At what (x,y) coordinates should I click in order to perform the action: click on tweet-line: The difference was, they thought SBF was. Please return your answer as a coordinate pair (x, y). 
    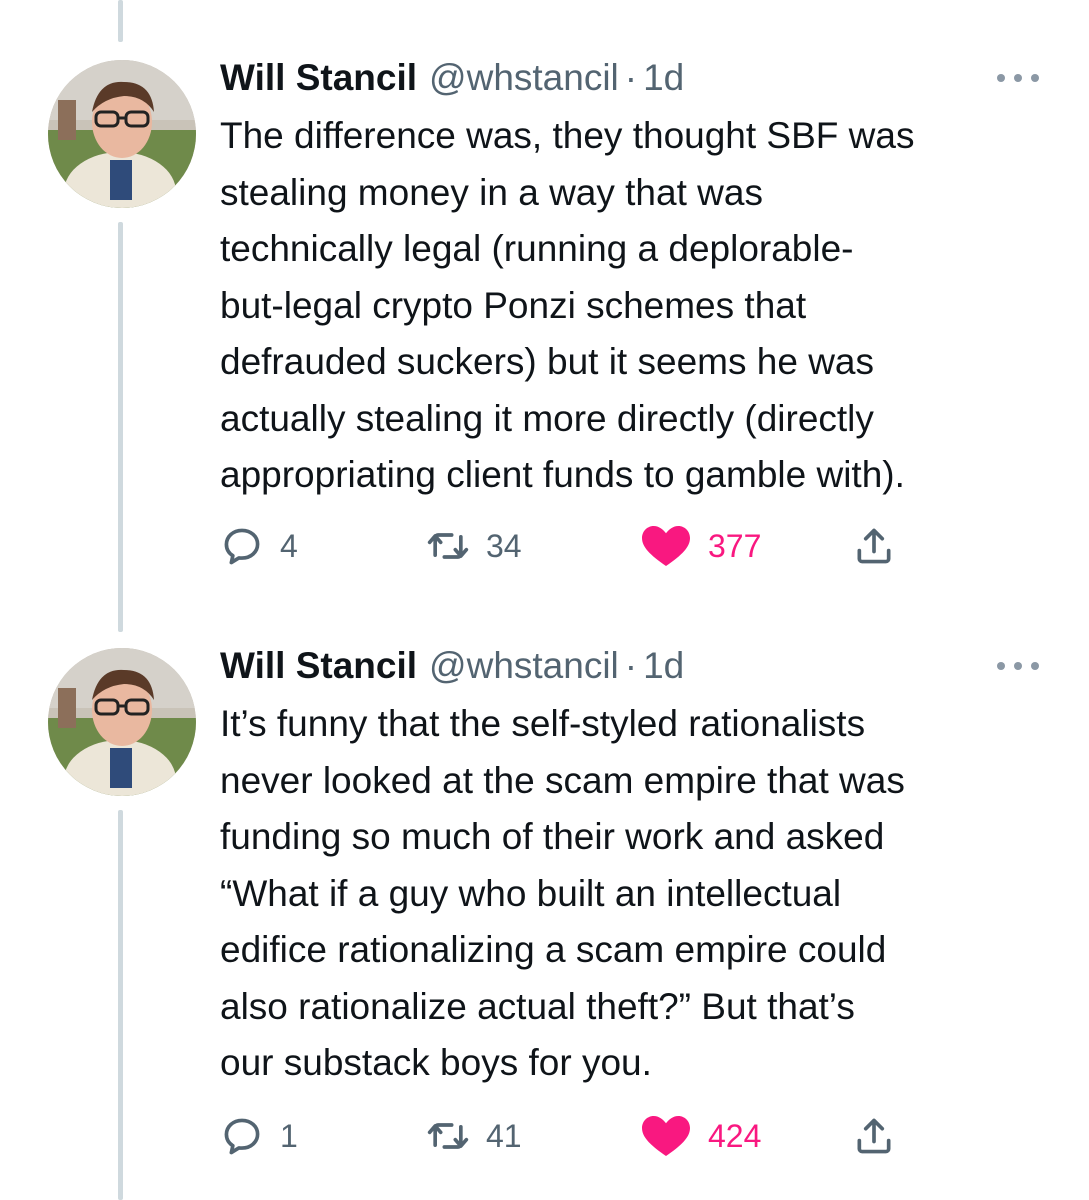
    Looking at the image, I should click on (567, 135).